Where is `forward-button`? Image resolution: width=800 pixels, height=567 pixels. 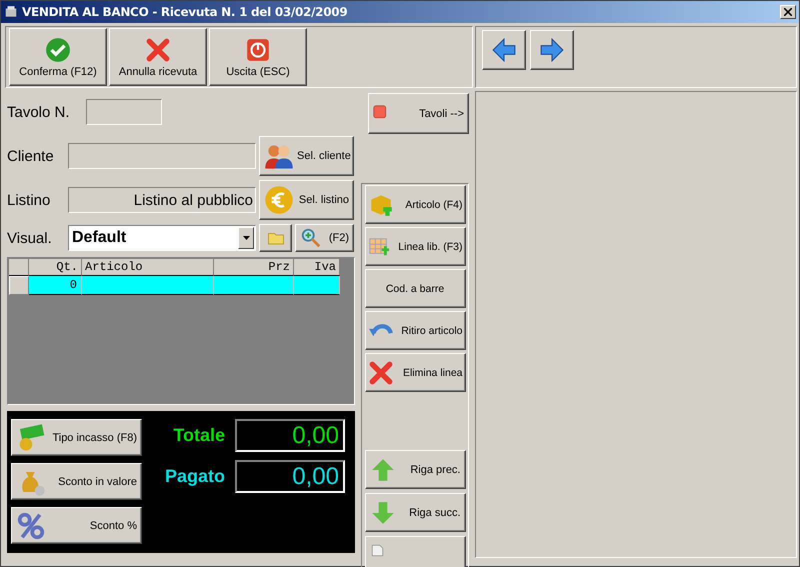
forward-button is located at coordinates (552, 50).